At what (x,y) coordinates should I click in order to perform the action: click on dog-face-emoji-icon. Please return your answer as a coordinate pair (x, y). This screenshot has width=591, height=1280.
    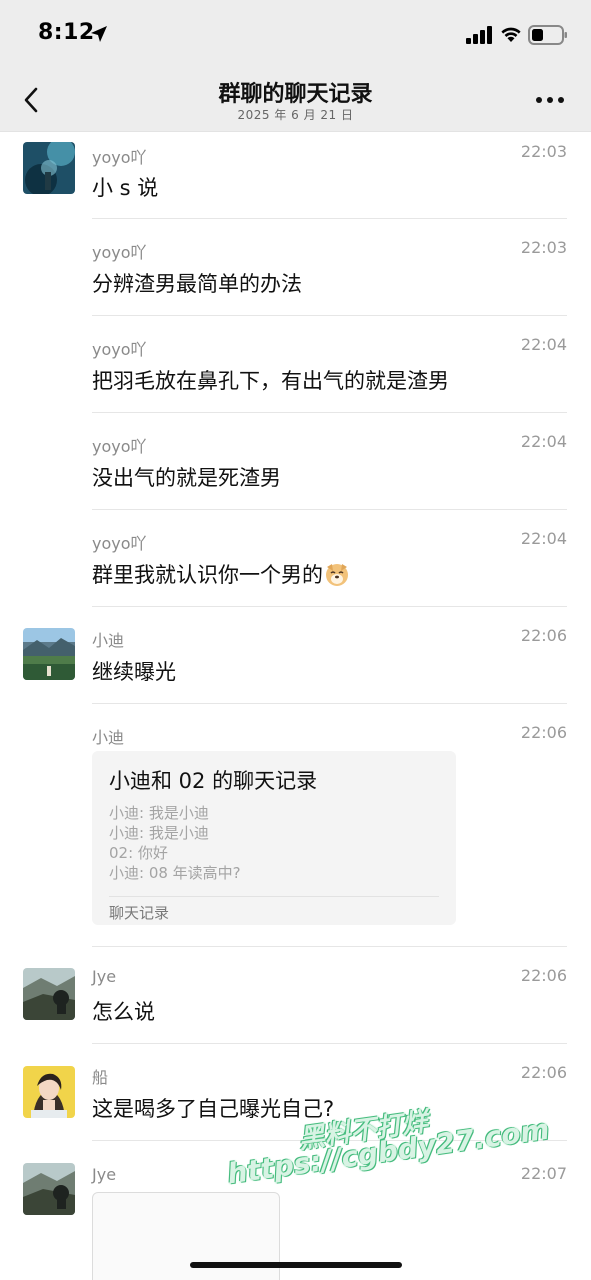
    Looking at the image, I should click on (337, 575).